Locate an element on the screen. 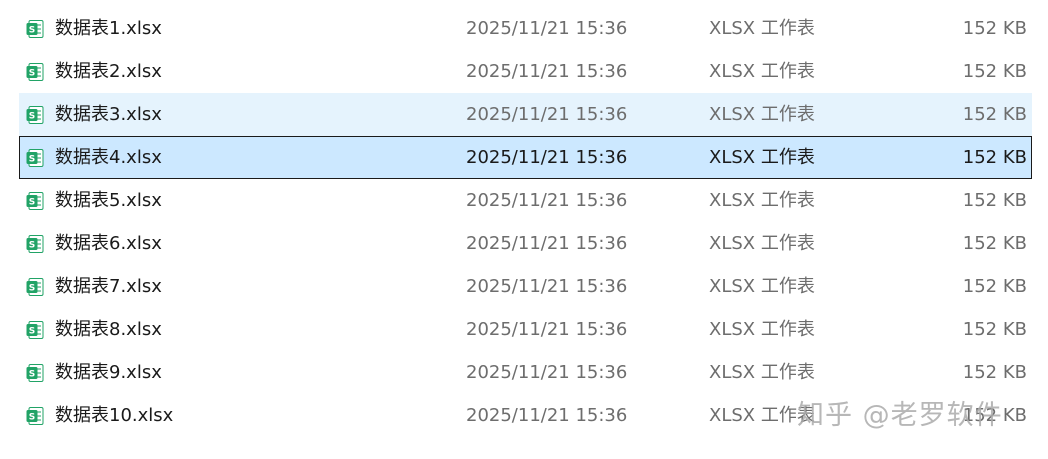  file-row: S 数据表9.xlsx 2025/11/21 15:36 XLSX 工作表 152 KB is located at coordinates (525, 372).